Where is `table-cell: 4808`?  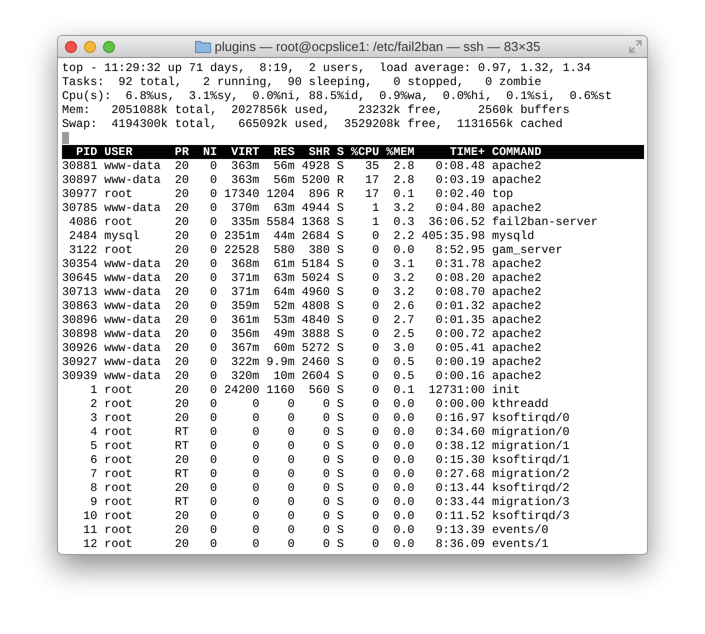
table-cell: 4808 is located at coordinates (316, 306).